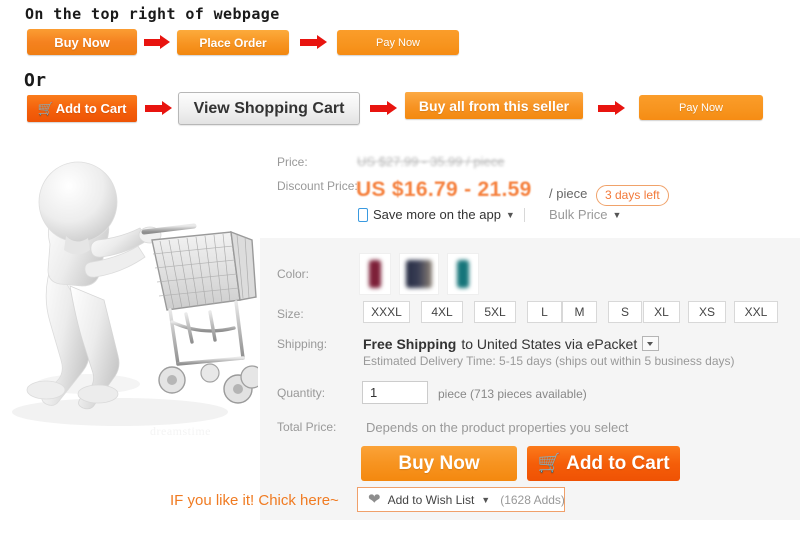 Image resolution: width=800 pixels, height=534 pixels. What do you see at coordinates (292, 162) in the screenshot?
I see `price-label: Price:` at bounding box center [292, 162].